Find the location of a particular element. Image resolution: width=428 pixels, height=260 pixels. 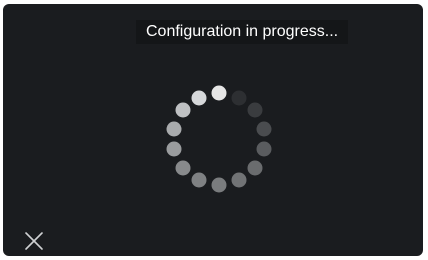

close-icon is located at coordinates (34, 241).